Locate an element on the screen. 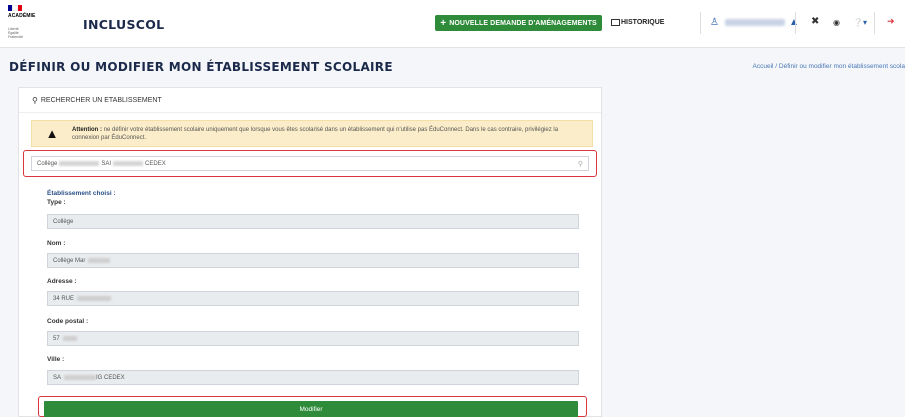 The width and height of the screenshot is (905, 417). logout-icon: ➜ is located at coordinates (891, 21).